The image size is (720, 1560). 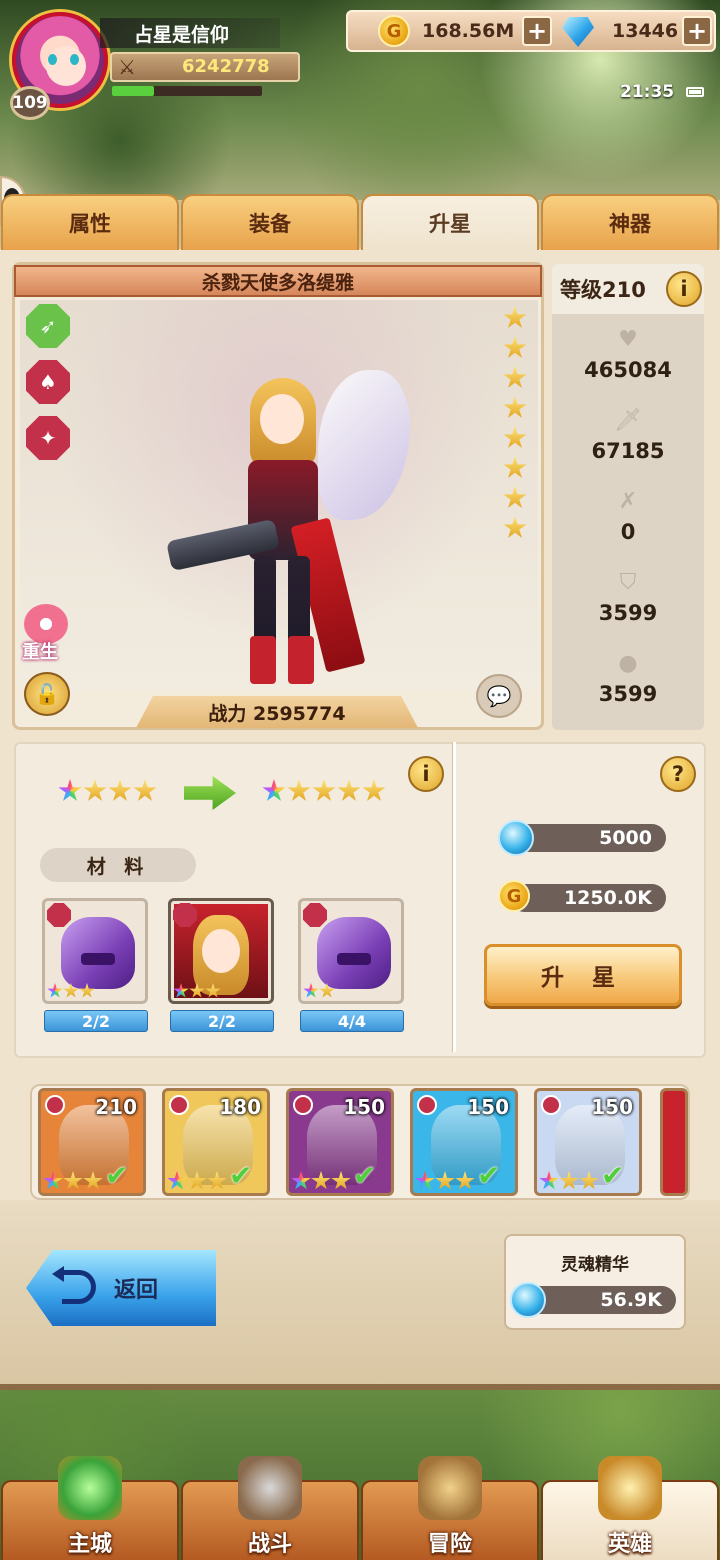 I want to click on help-button: ?, so click(x=678, y=774).